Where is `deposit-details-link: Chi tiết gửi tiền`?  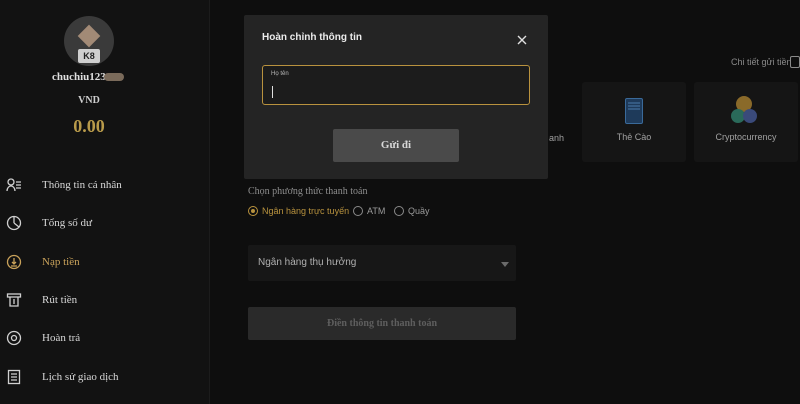 deposit-details-link: Chi tiết gửi tiền is located at coordinates (761, 62).